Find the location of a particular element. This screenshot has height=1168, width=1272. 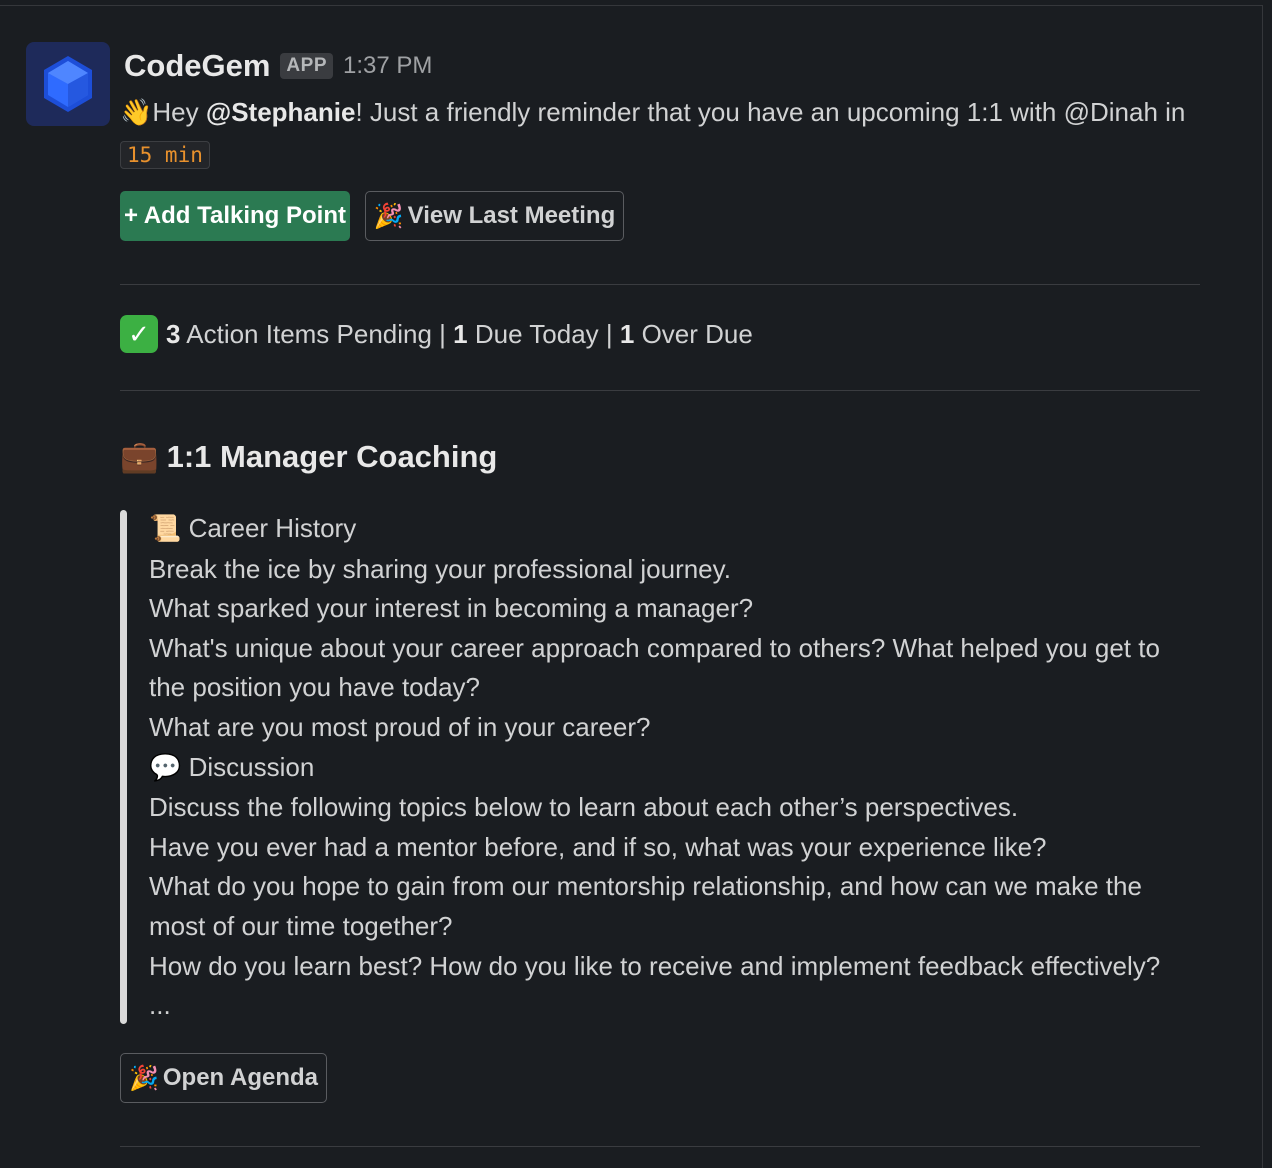

open-agenda-button: 🎉 Open Agenda is located at coordinates (223, 1078).